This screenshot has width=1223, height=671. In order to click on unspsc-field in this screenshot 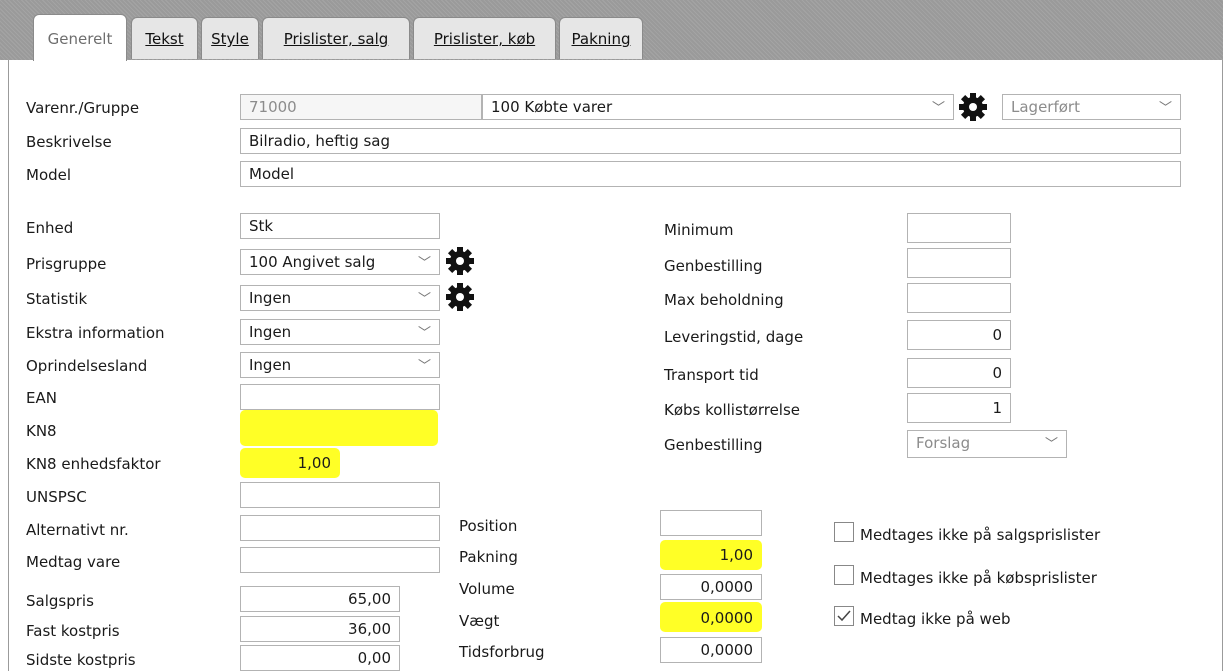, I will do `click(340, 495)`.